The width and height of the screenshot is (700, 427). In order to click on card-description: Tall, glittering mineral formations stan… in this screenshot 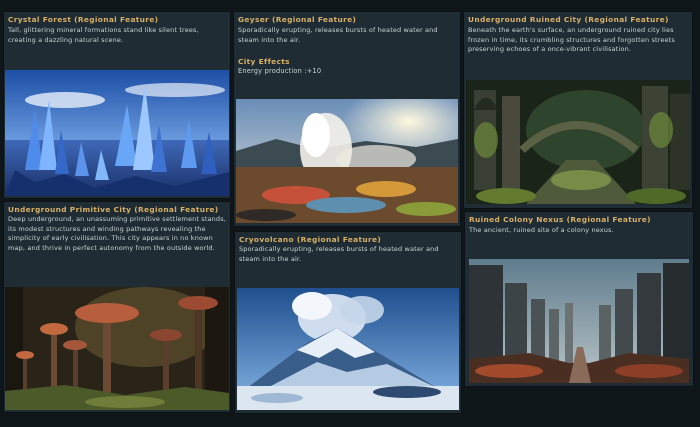, I will do `click(103, 35)`.